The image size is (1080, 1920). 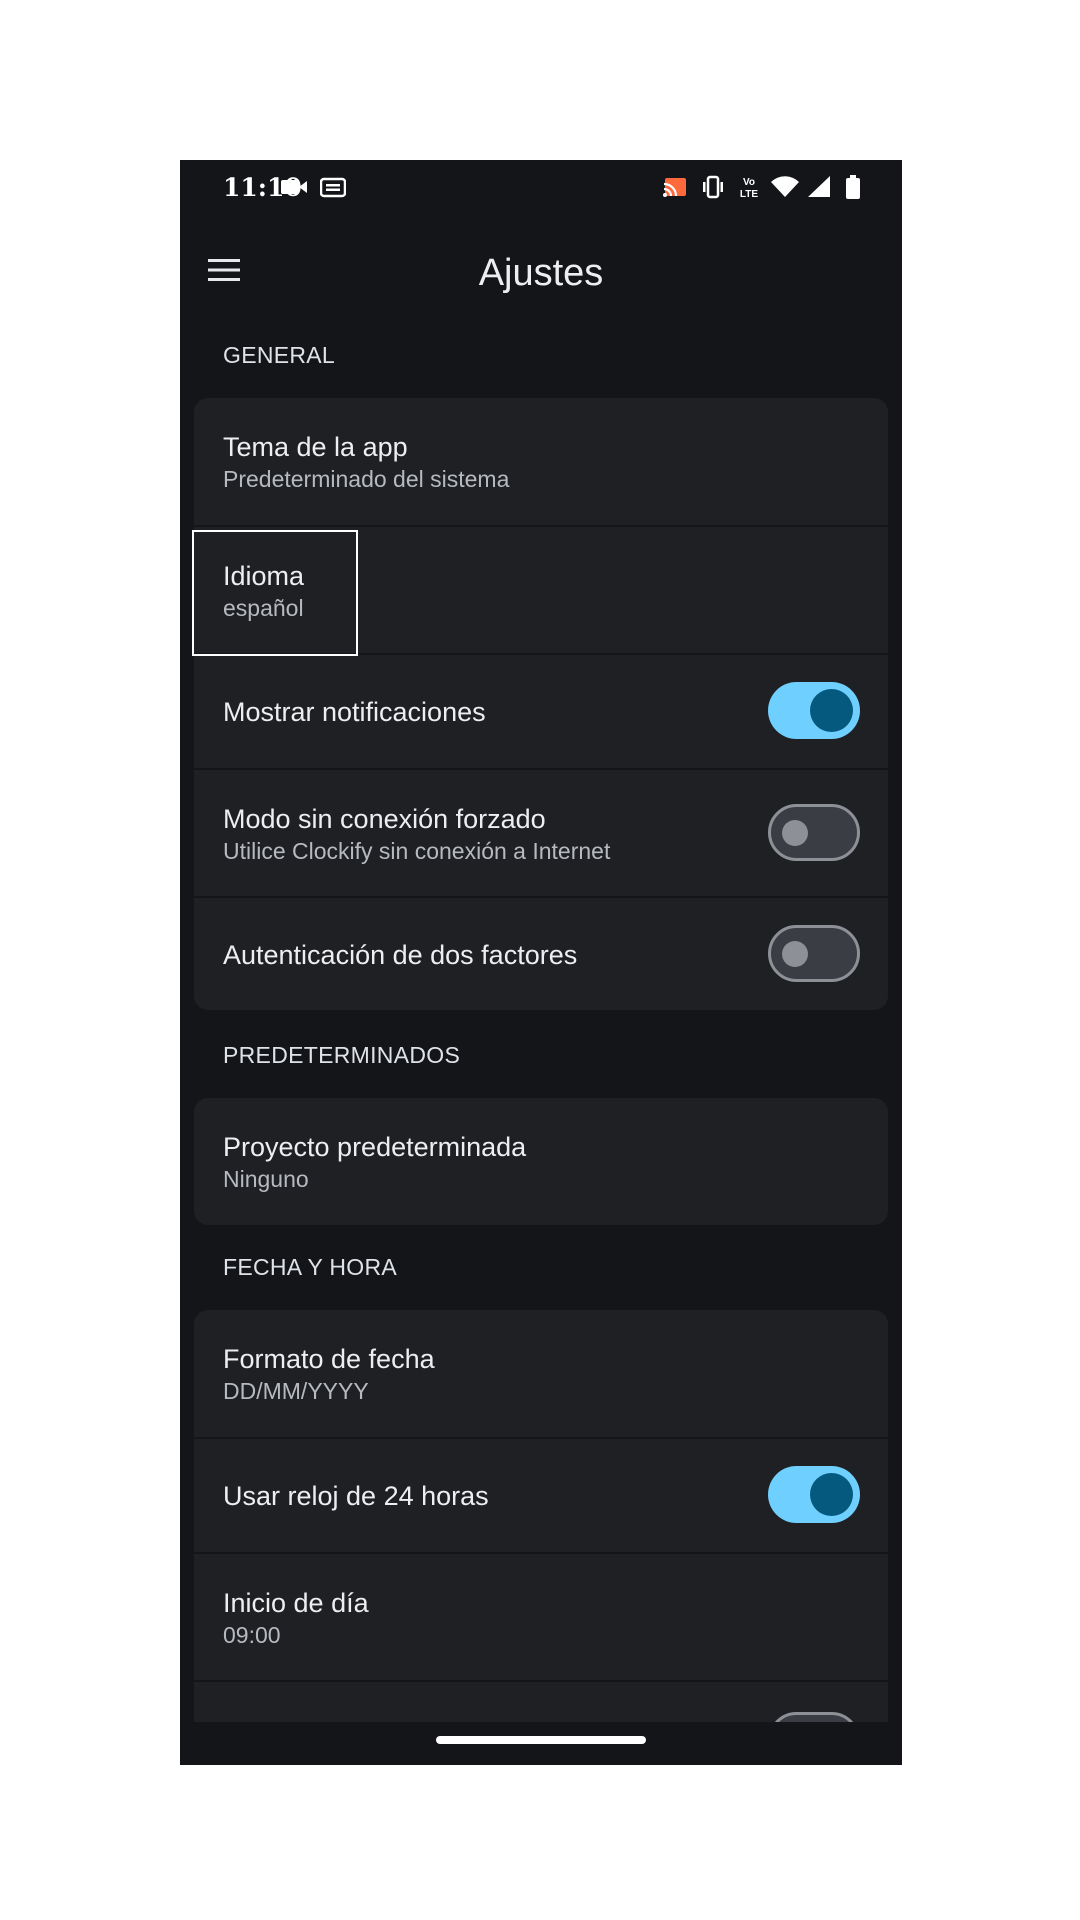 I want to click on svg-text: Vo, so click(x=749, y=182).